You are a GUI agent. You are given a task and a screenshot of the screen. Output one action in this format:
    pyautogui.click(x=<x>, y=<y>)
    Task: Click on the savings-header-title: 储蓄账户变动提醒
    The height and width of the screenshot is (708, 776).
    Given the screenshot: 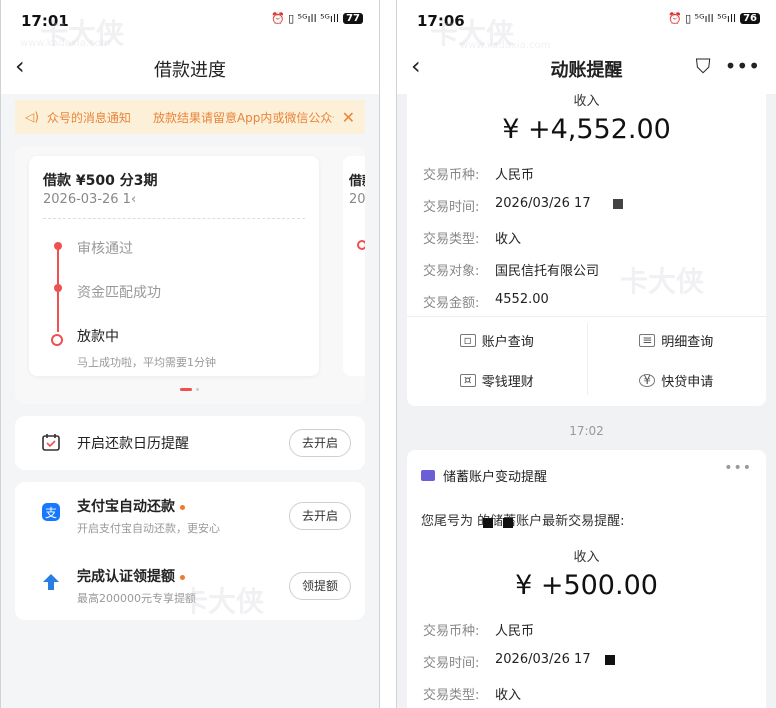 What is the action you would take?
    pyautogui.click(x=495, y=477)
    